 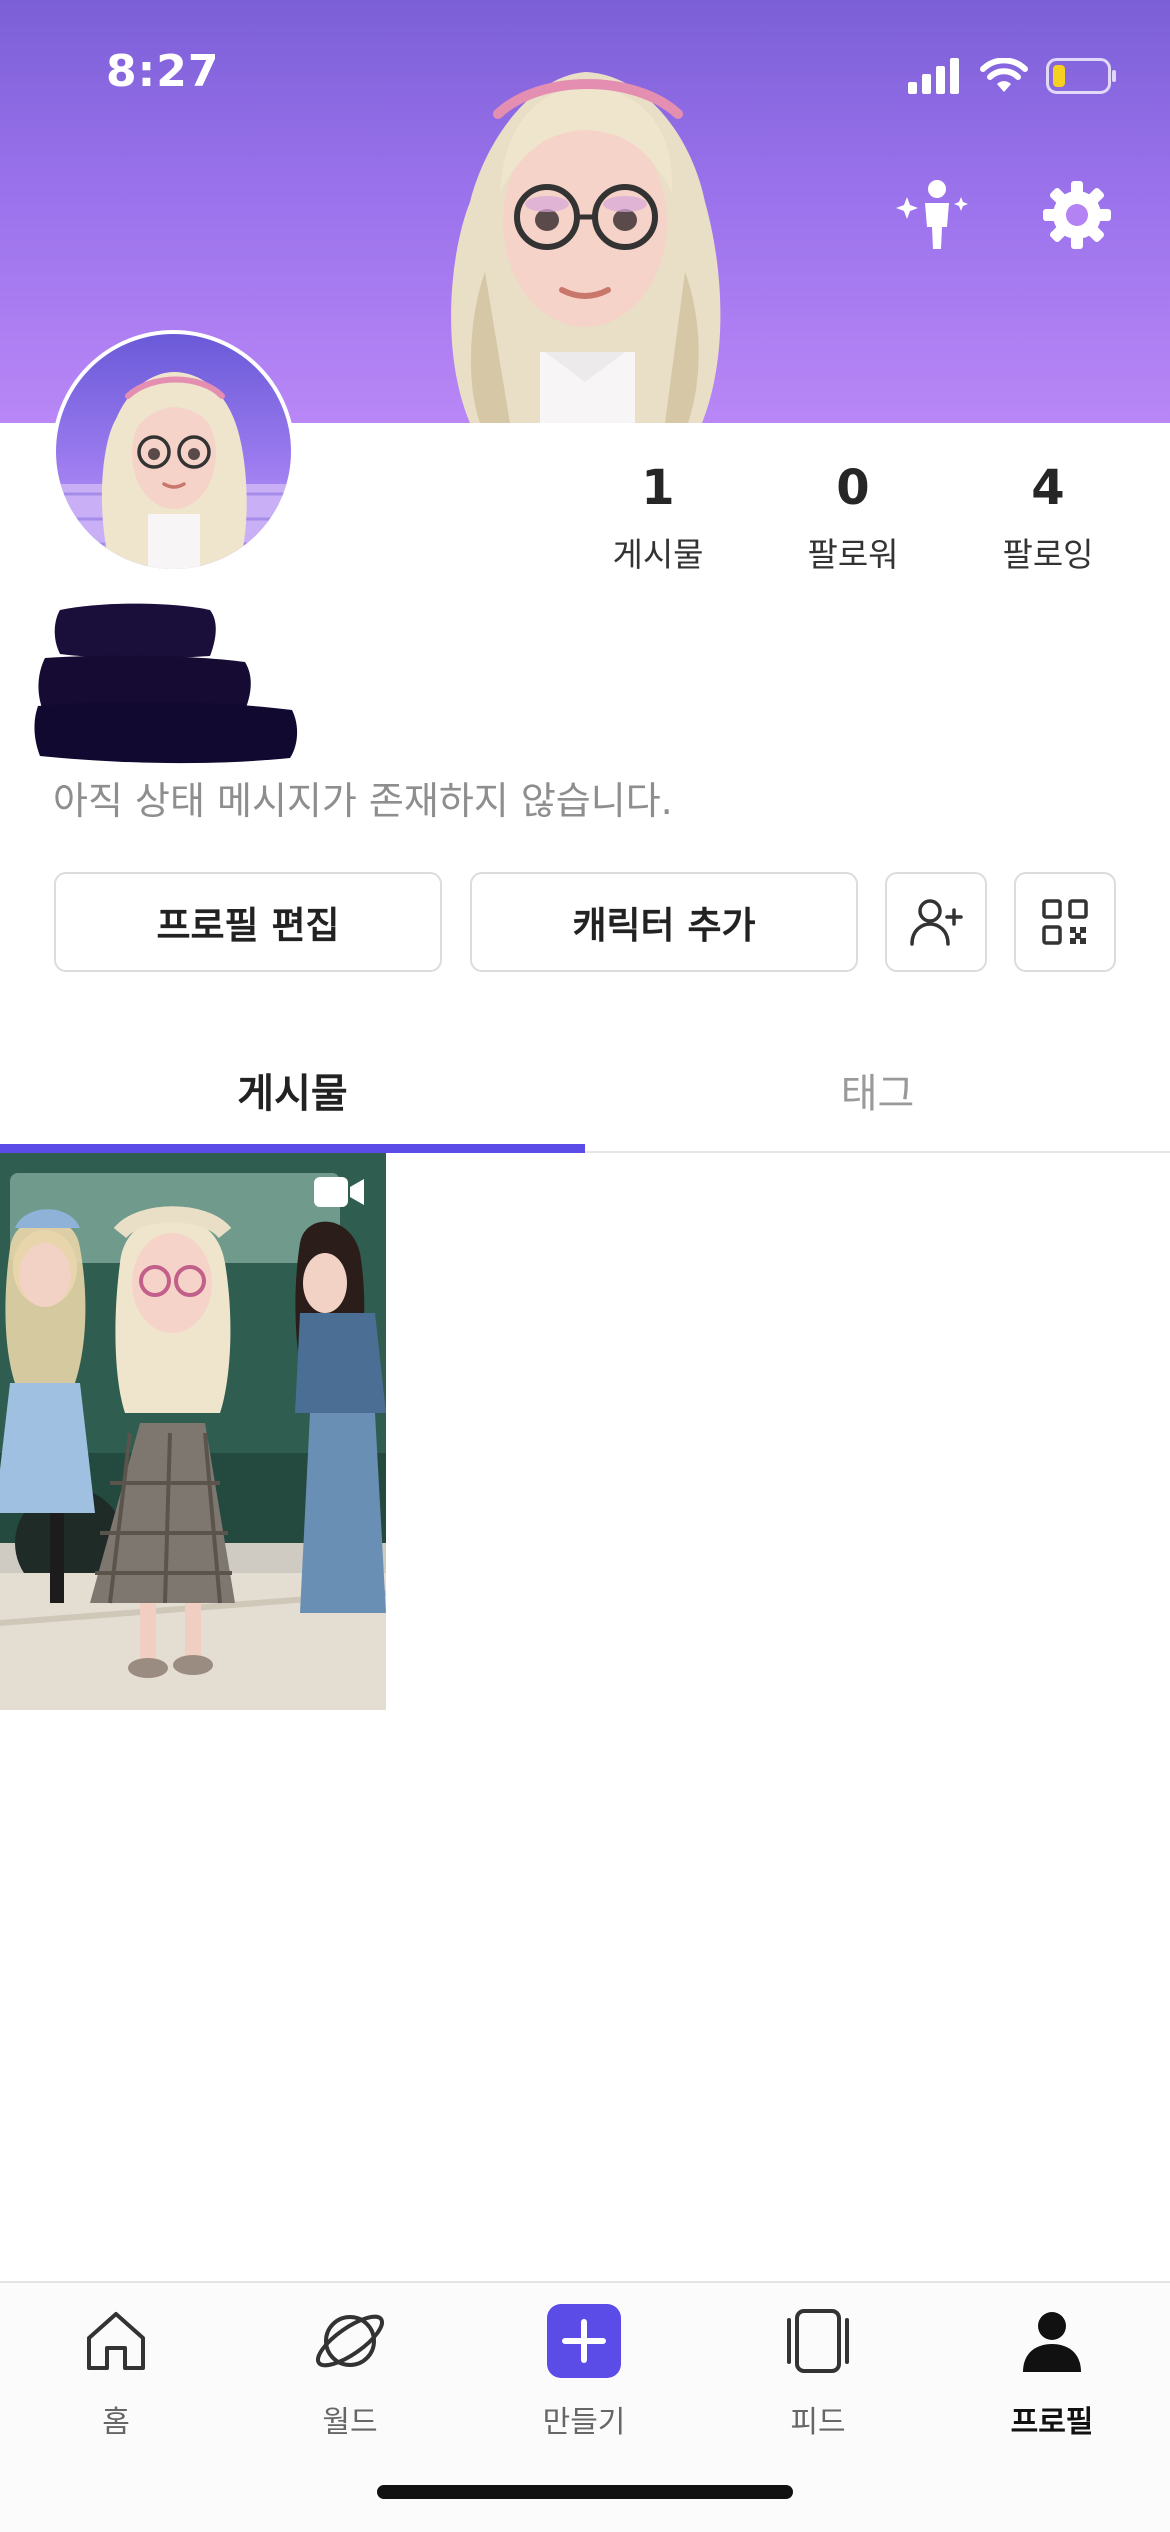 What do you see at coordinates (116, 2341) in the screenshot?
I see `home-icon` at bounding box center [116, 2341].